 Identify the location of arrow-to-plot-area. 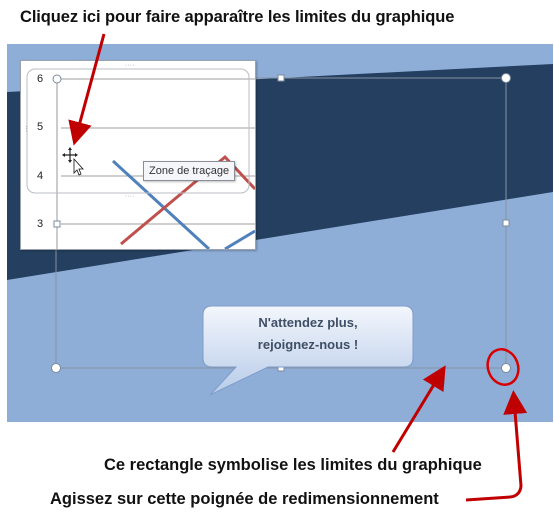
(87, 89).